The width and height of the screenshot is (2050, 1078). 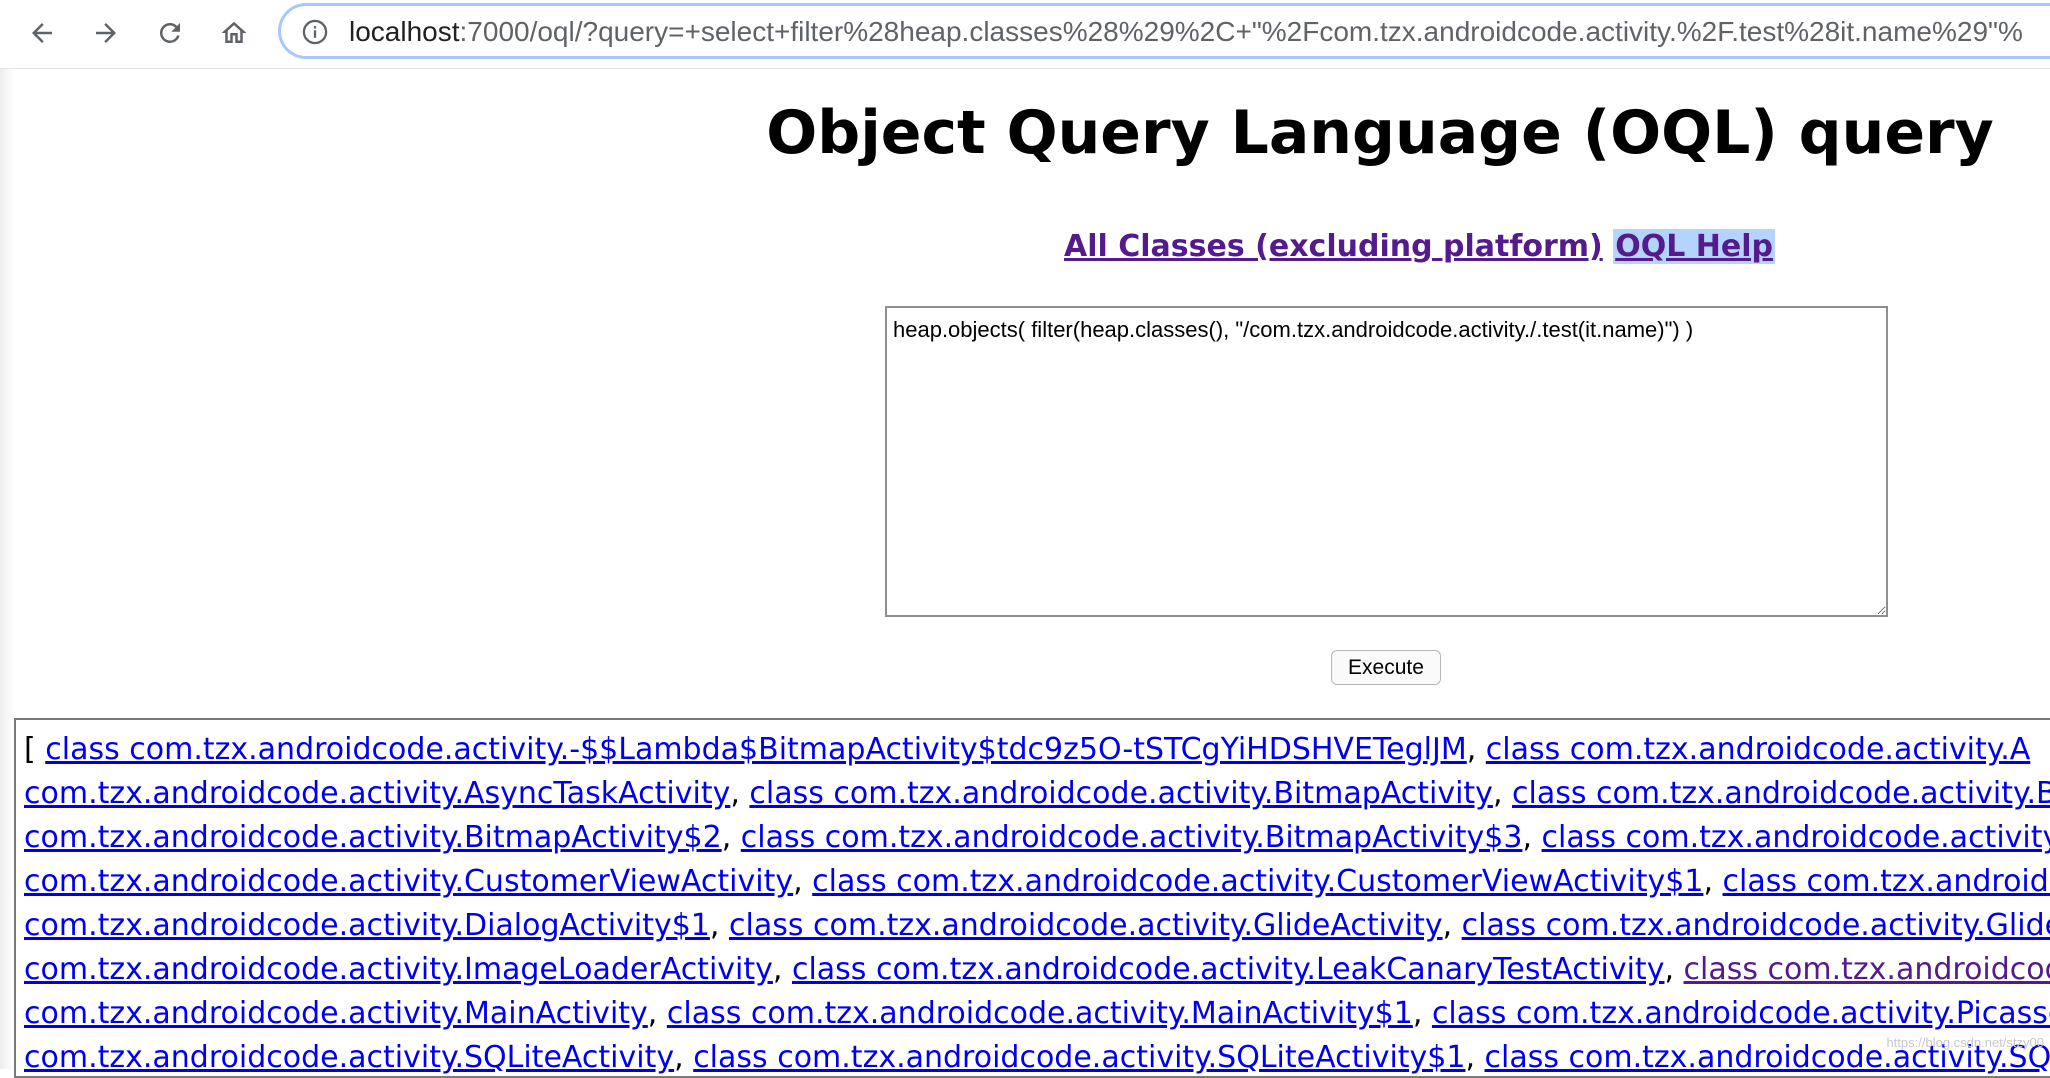 I want to click on open-bracket: [, so click(x=34, y=749).